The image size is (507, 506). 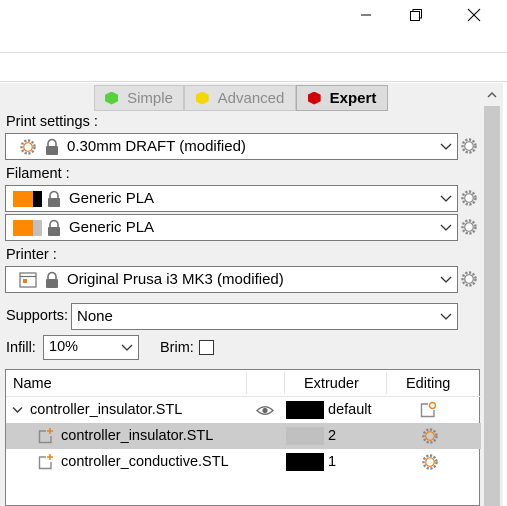 I want to click on mode-simple-label: Simple, so click(x=150, y=98).